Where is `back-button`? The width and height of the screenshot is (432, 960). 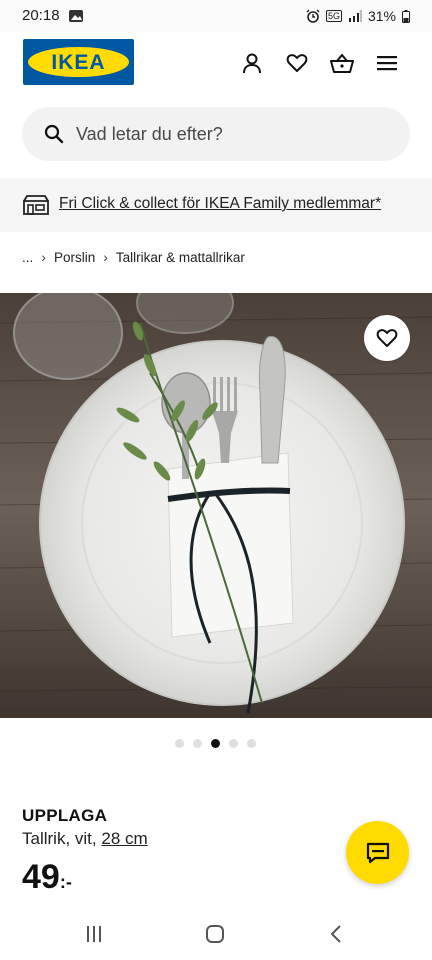 back-button is located at coordinates (336, 934).